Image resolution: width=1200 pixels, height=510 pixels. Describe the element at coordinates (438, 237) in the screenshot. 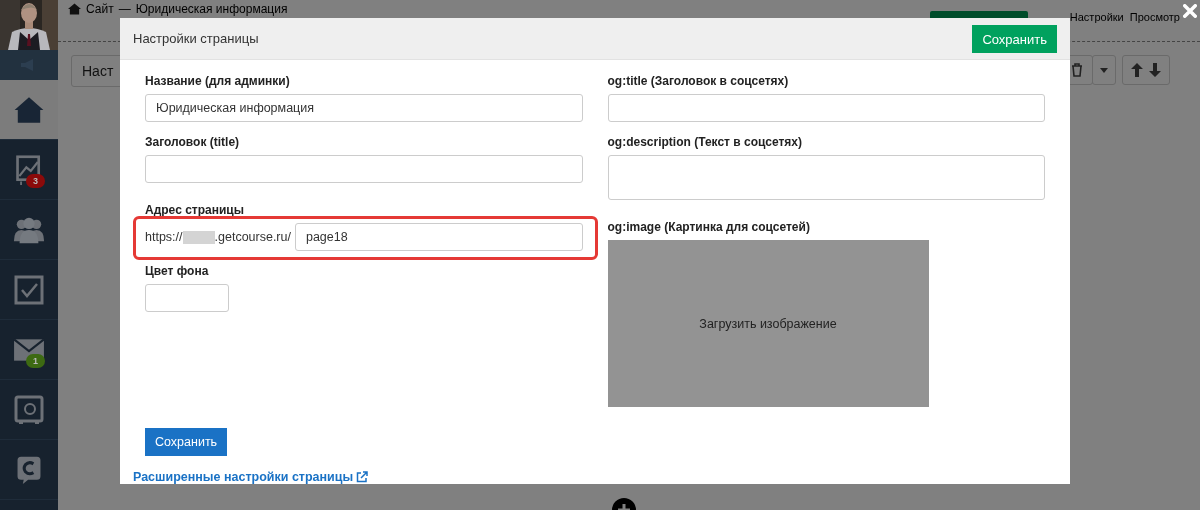

I see `input-field: page18` at that location.